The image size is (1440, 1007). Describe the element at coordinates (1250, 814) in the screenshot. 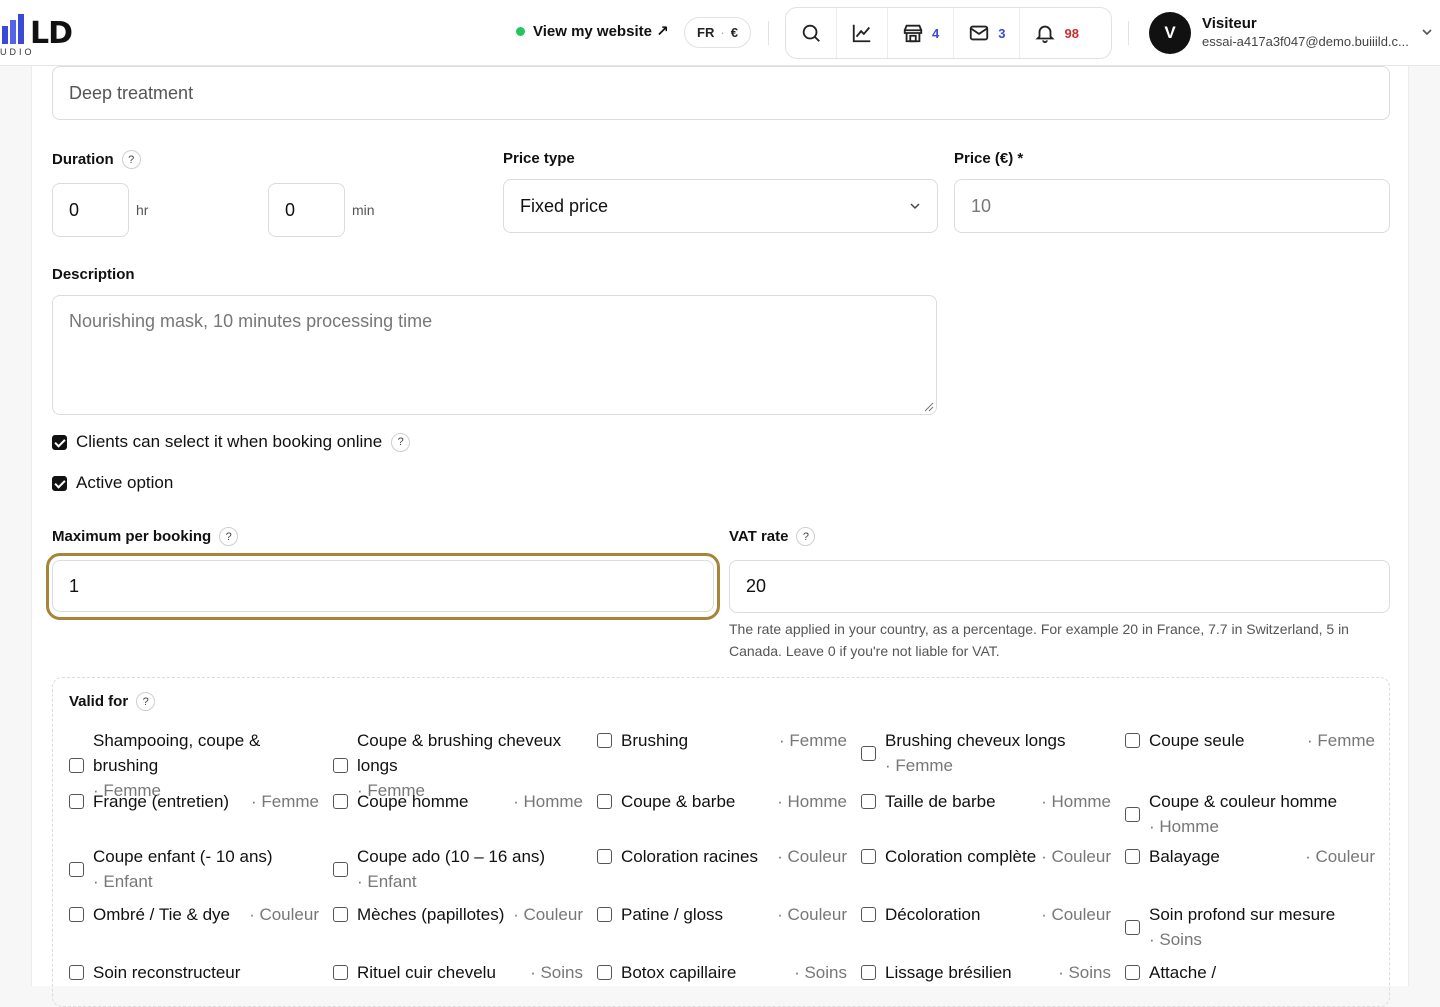

I see `service-checkbox: Coupe & couleur homme Homme` at that location.